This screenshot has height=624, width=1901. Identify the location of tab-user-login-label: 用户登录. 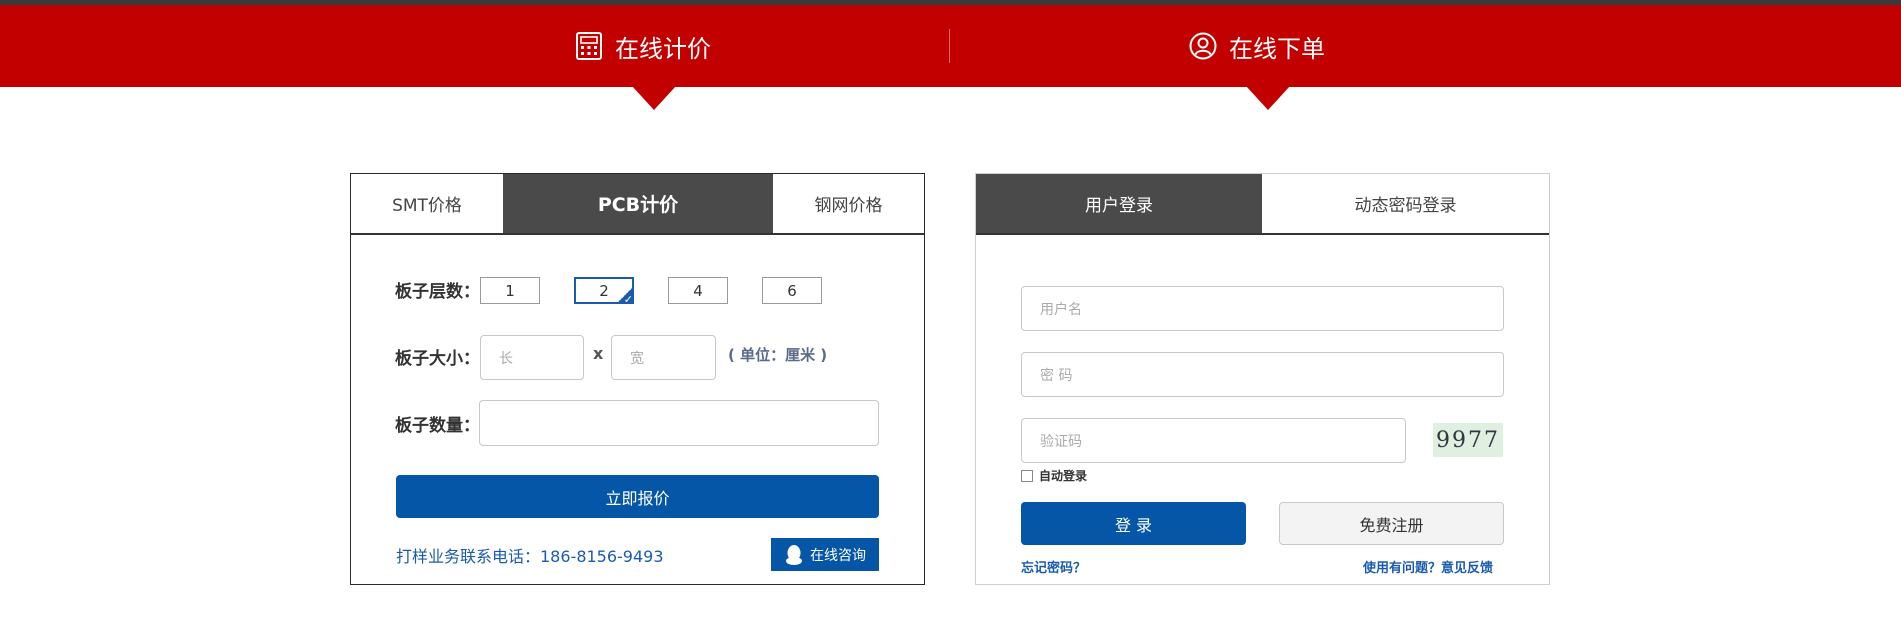
(1119, 206).